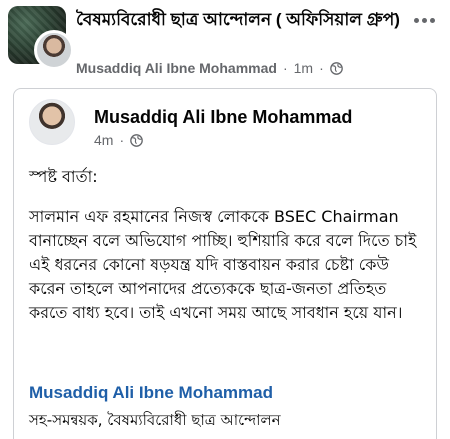 Image resolution: width=450 pixels, height=439 pixels. What do you see at coordinates (103, 140) in the screenshot?
I see `shared-post-timestamp: 4m` at bounding box center [103, 140].